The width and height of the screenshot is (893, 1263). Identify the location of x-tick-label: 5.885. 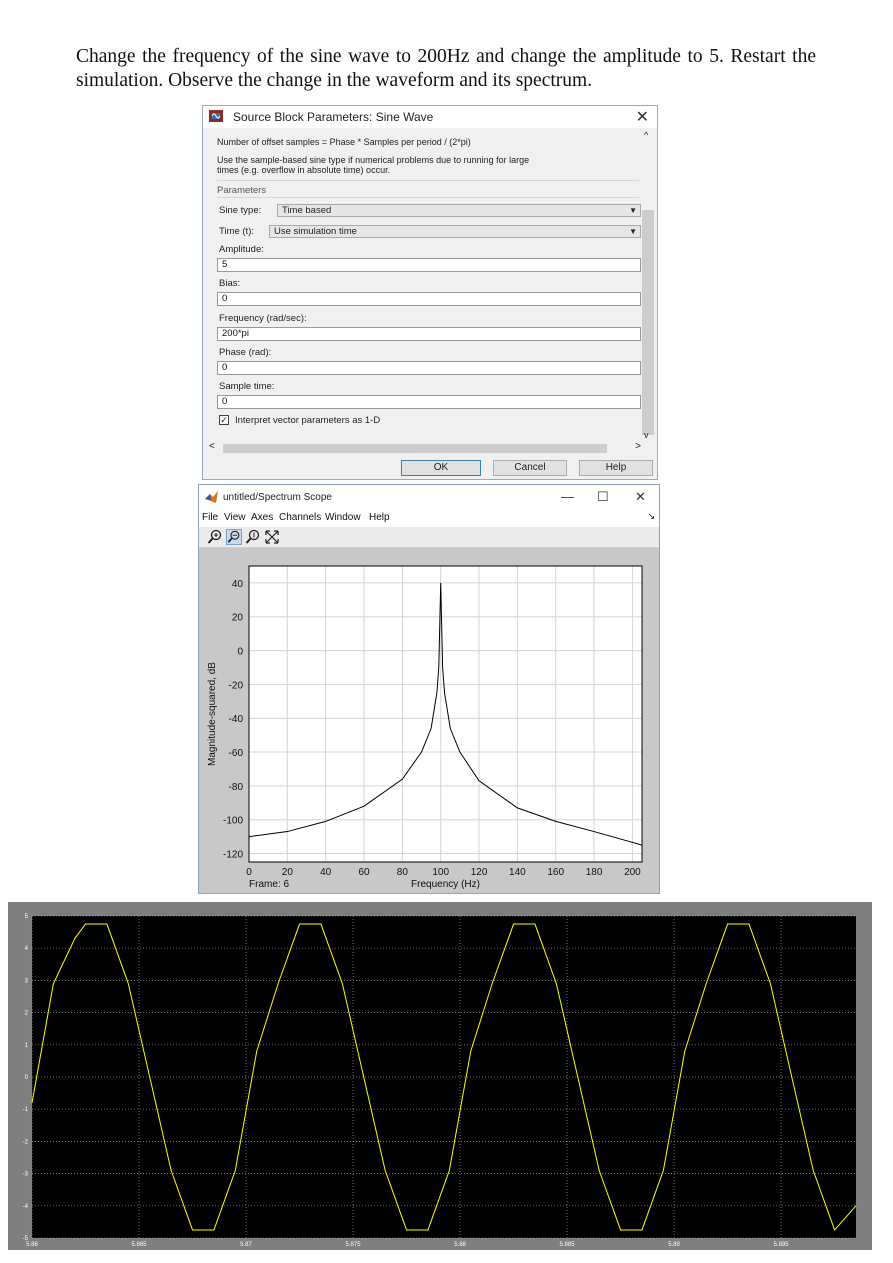
(568, 1245).